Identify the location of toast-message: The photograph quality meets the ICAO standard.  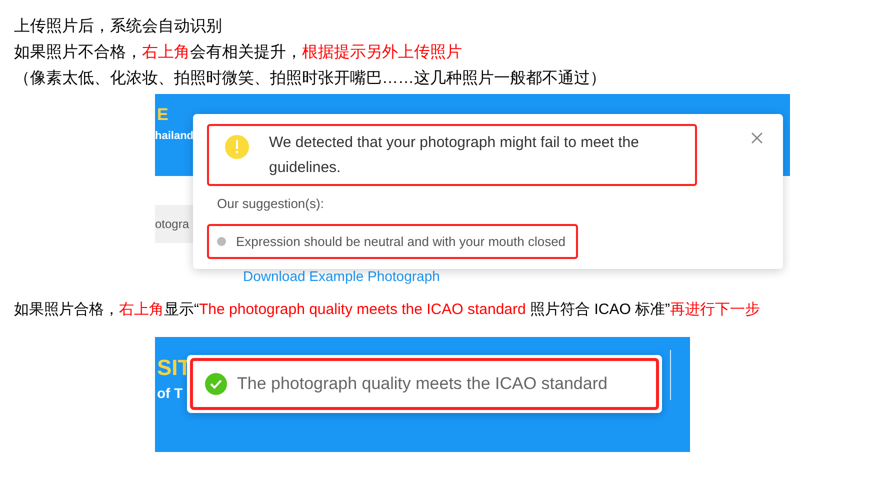
(422, 384).